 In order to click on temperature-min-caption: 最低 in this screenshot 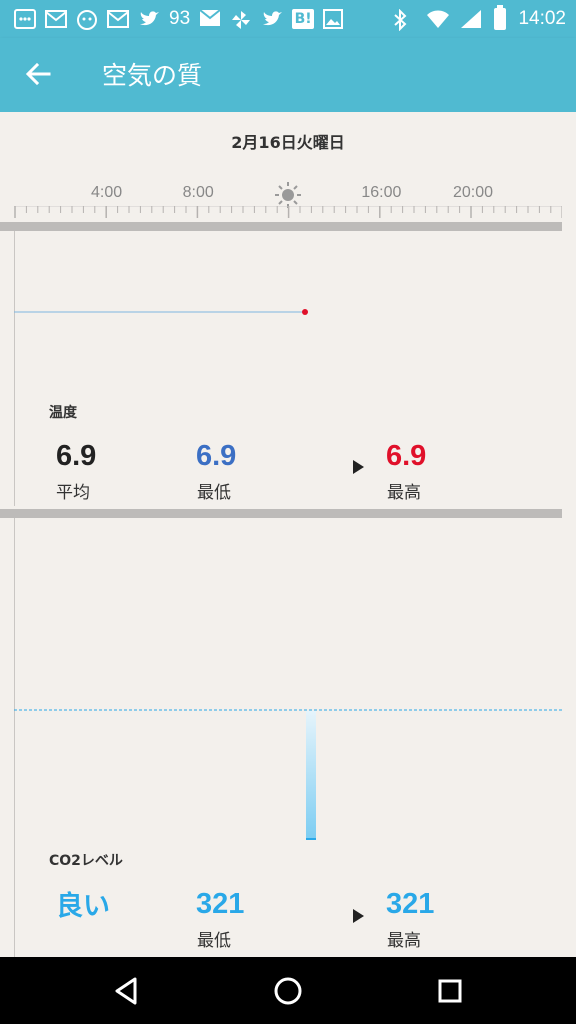, I will do `click(214, 493)`.